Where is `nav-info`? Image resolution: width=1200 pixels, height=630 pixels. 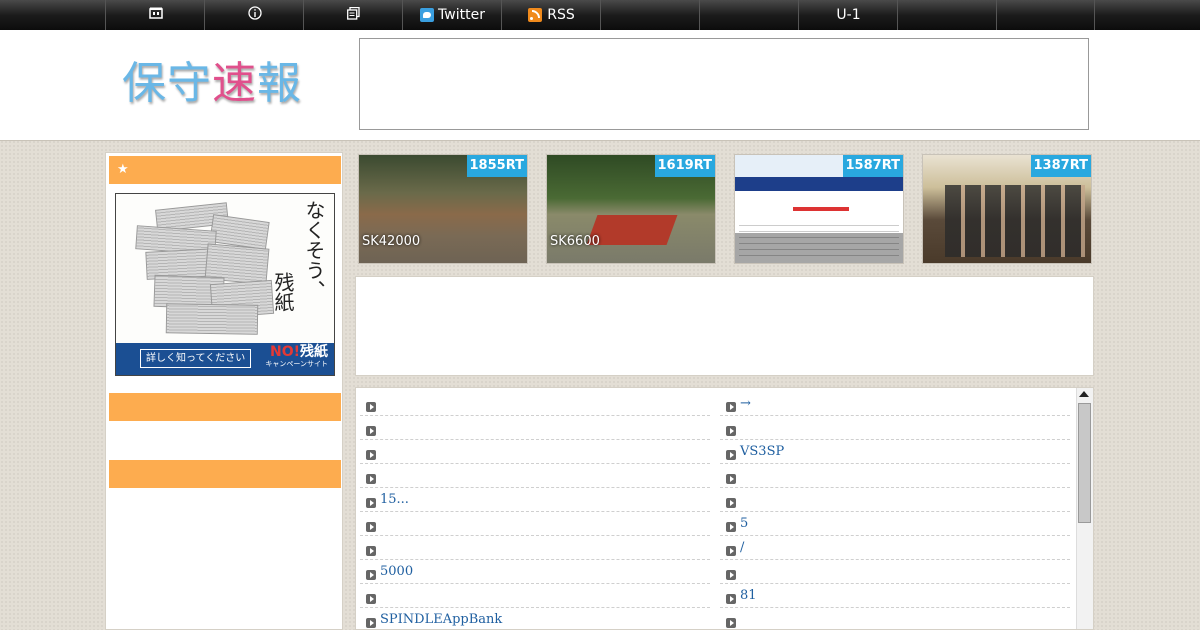 nav-info is located at coordinates (254, 15).